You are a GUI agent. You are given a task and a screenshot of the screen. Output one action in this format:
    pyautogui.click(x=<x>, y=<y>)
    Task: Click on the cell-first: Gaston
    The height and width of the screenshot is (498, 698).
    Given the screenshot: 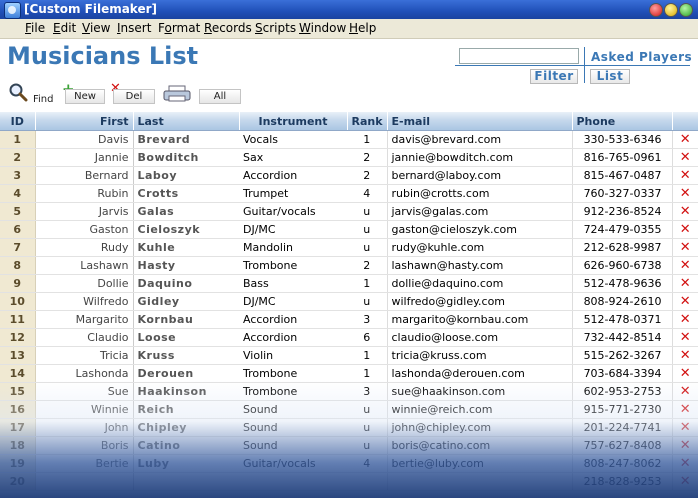 What is the action you would take?
    pyautogui.click(x=84, y=229)
    